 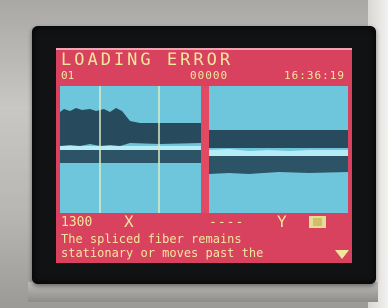 I want to click on fiber-core-x, so click(x=130, y=148).